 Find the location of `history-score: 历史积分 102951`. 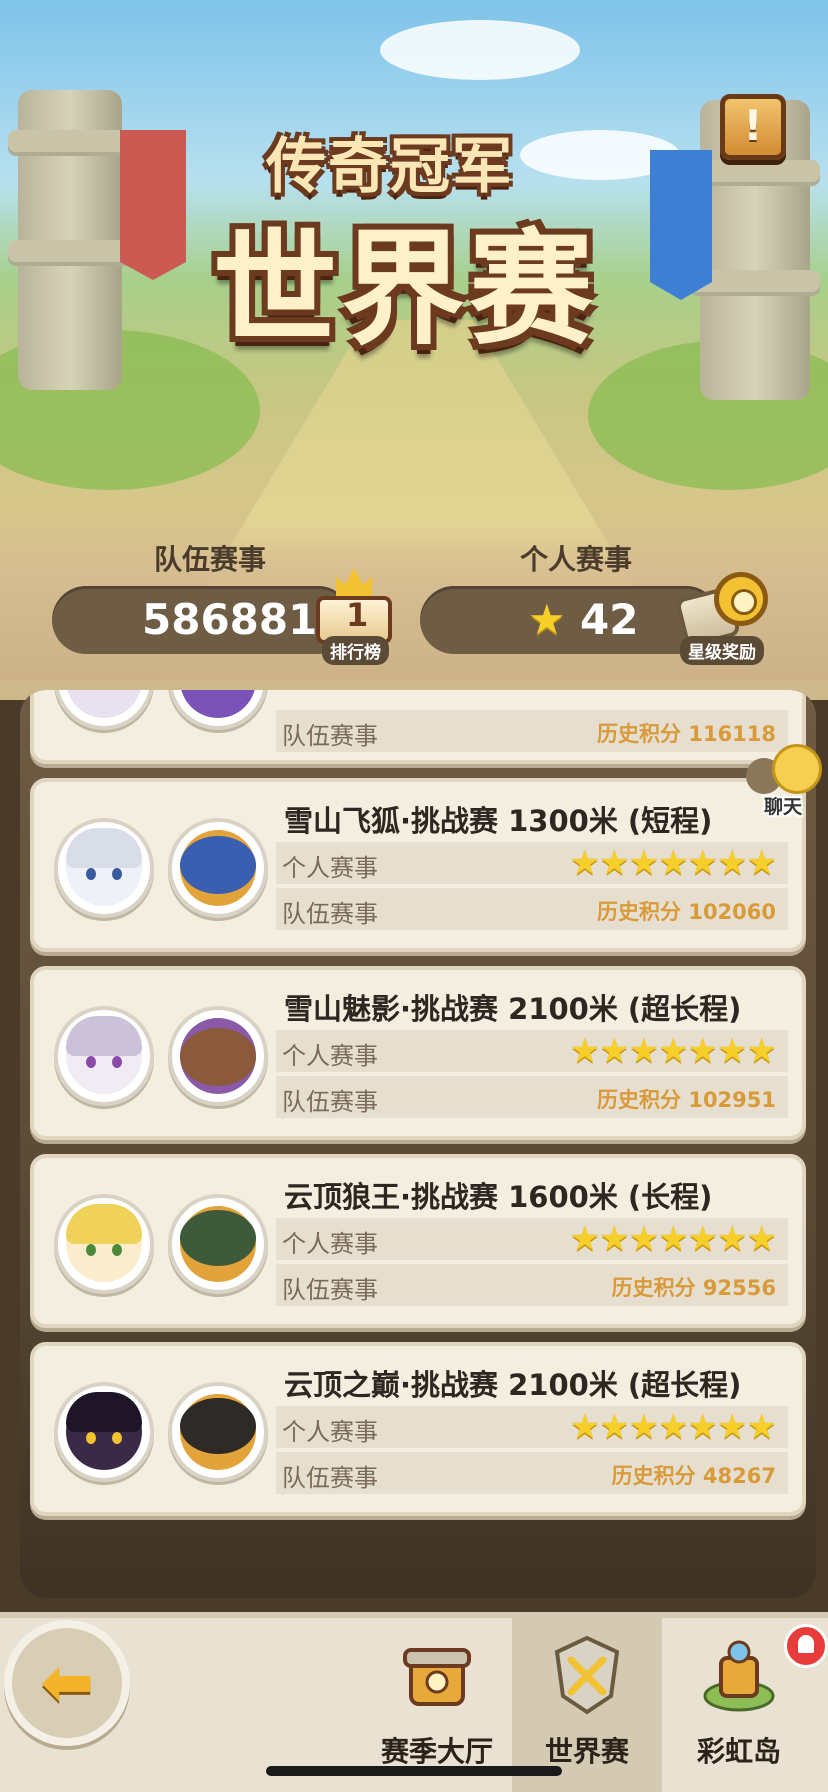

history-score: 历史积分 102951 is located at coordinates (686, 1100).